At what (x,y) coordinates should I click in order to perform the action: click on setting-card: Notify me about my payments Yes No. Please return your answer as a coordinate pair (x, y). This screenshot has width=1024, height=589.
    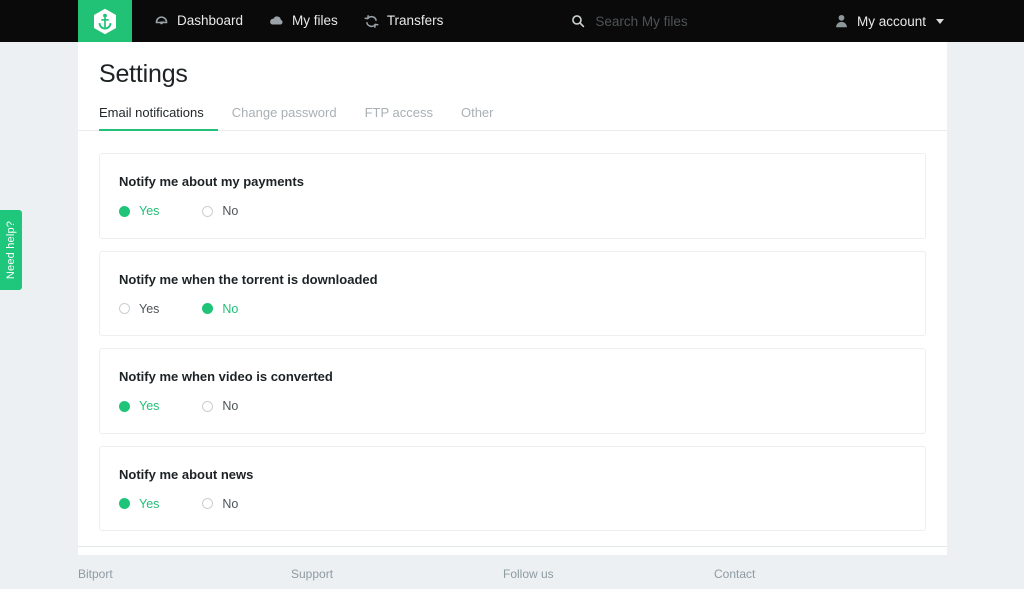
    Looking at the image, I should click on (512, 196).